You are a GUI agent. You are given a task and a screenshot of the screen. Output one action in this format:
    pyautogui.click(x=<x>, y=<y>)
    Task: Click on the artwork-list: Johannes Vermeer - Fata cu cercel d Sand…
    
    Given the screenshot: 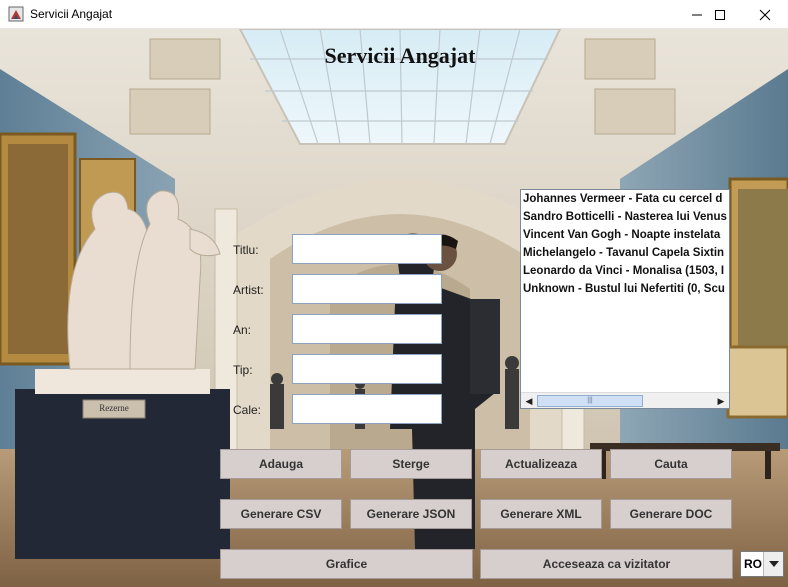 What is the action you would take?
    pyautogui.click(x=625, y=299)
    